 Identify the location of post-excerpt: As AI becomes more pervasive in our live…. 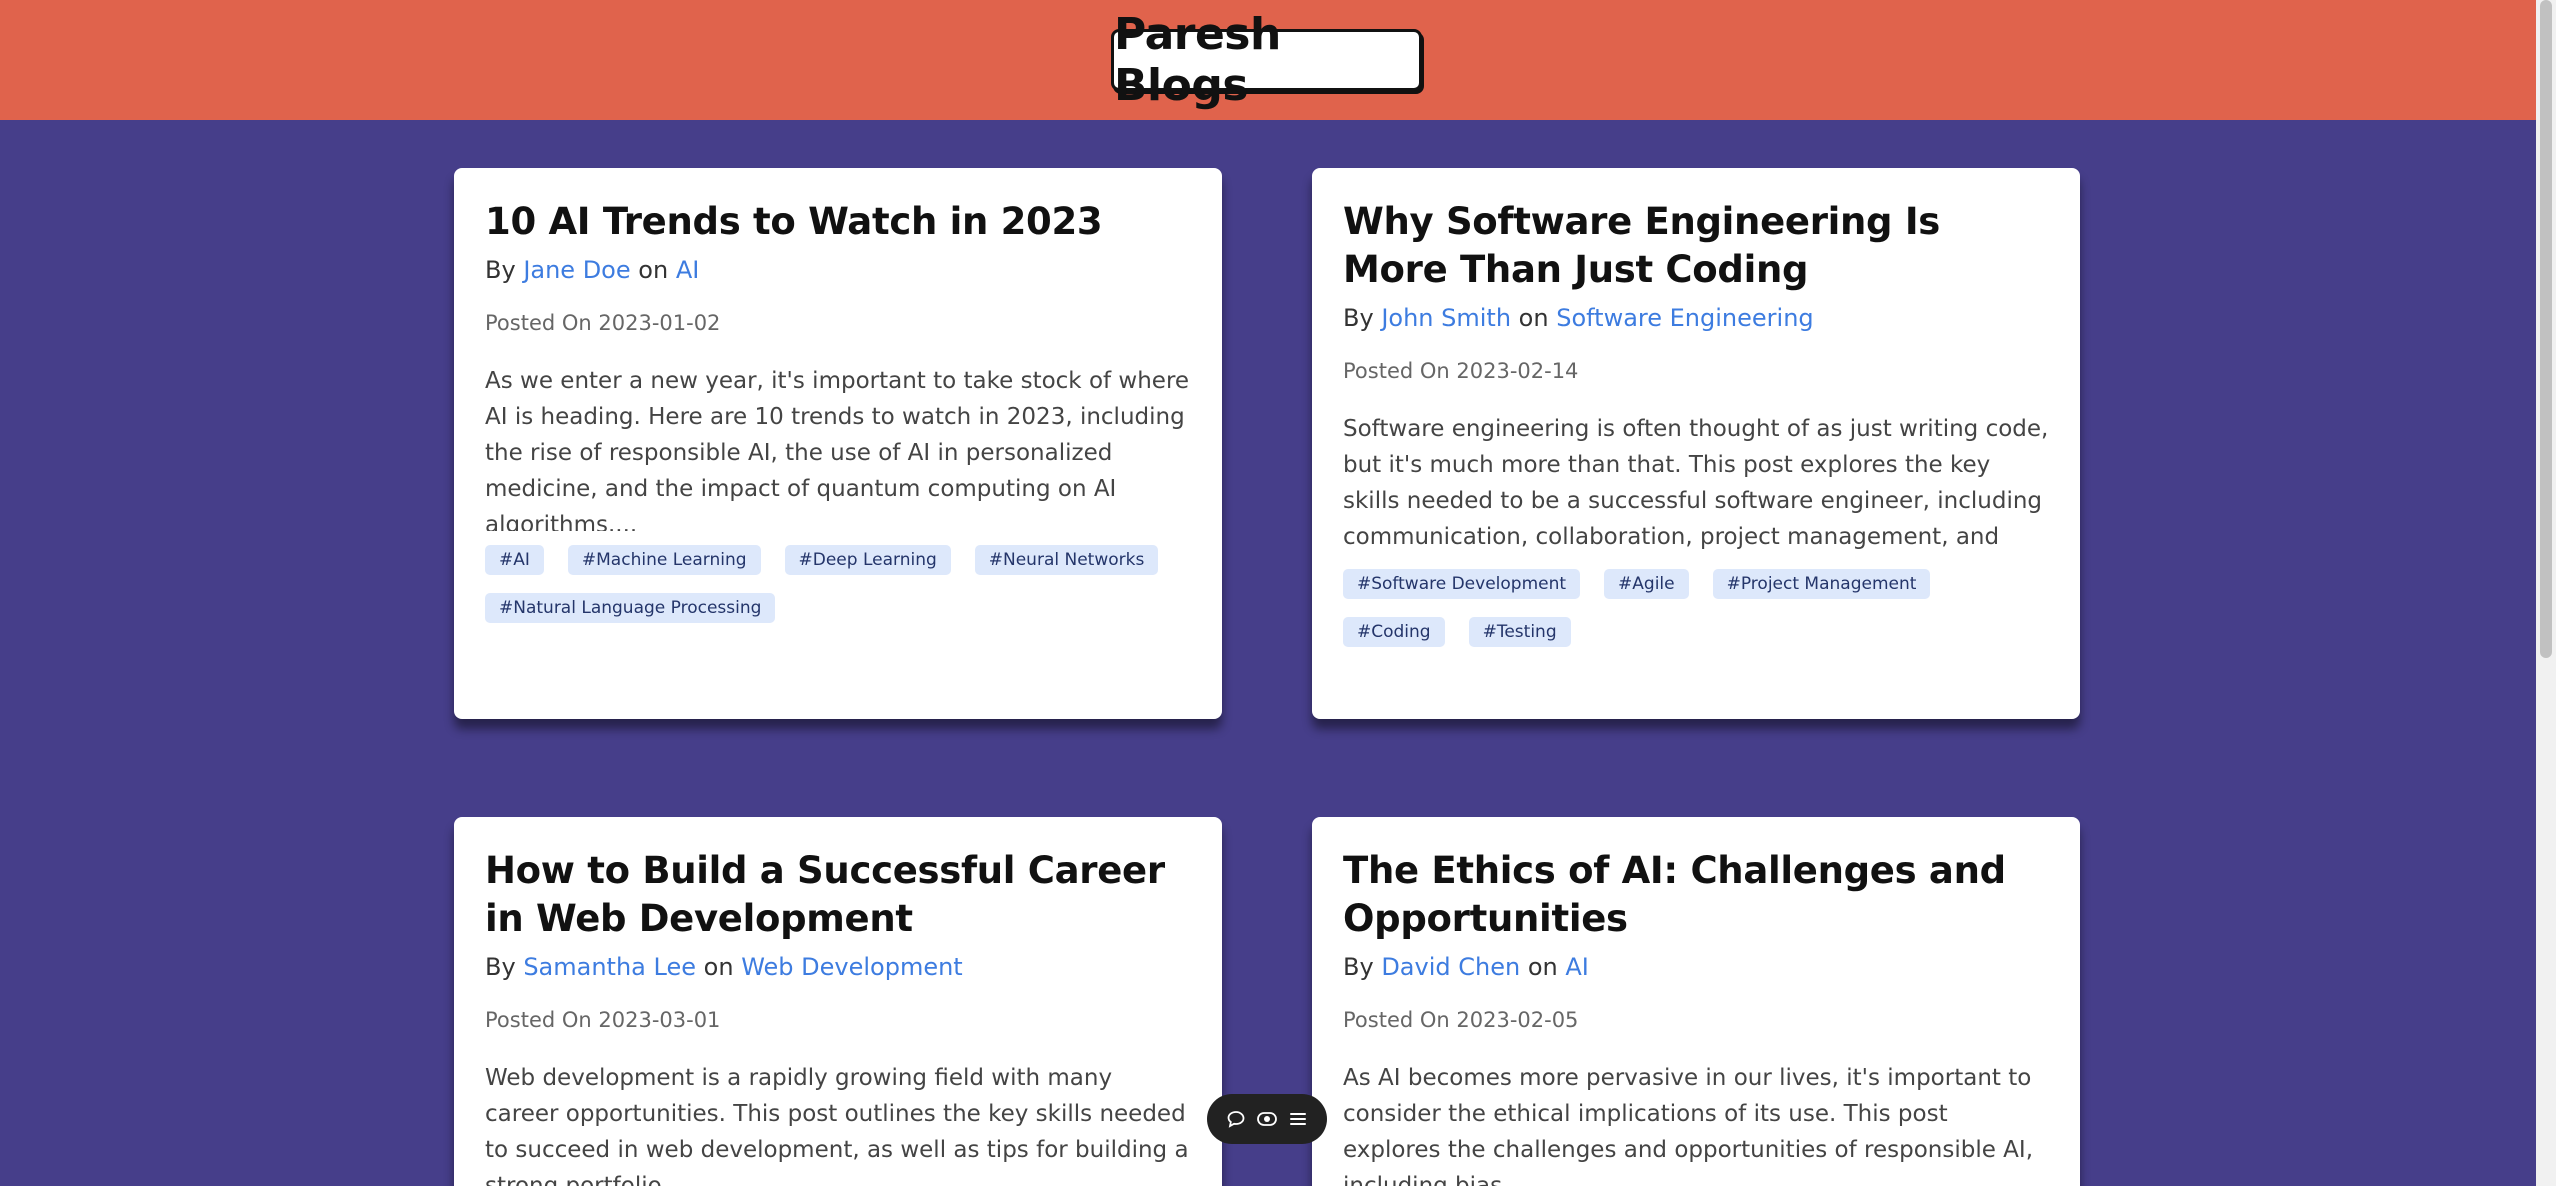
(1688, 1125).